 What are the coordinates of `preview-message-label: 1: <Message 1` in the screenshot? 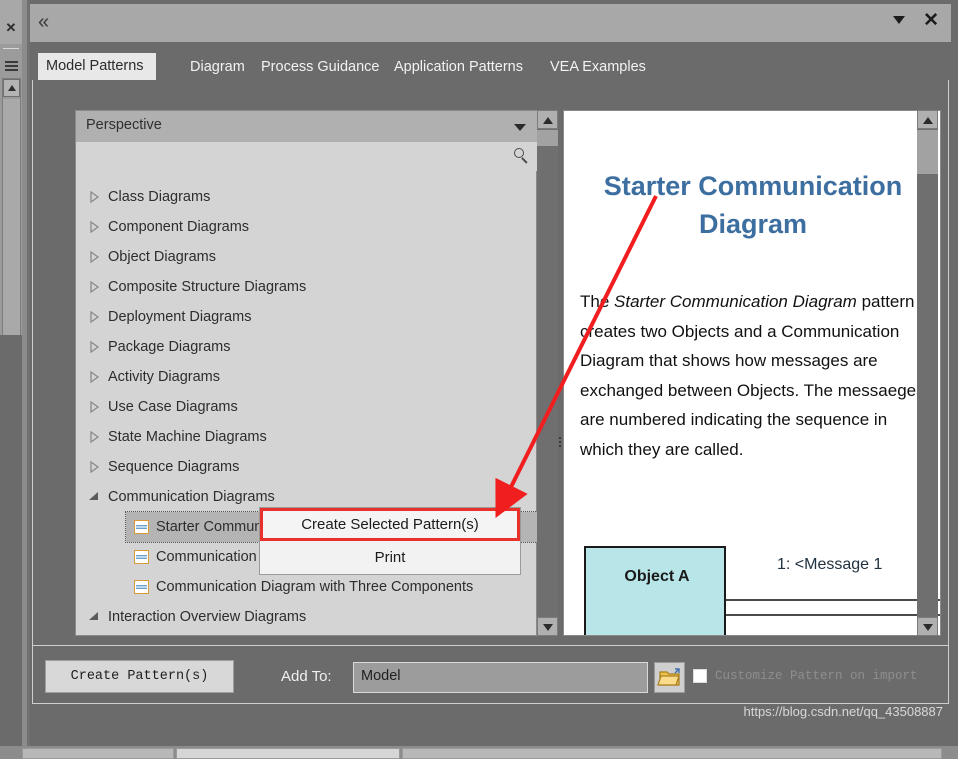 It's located at (830, 564).